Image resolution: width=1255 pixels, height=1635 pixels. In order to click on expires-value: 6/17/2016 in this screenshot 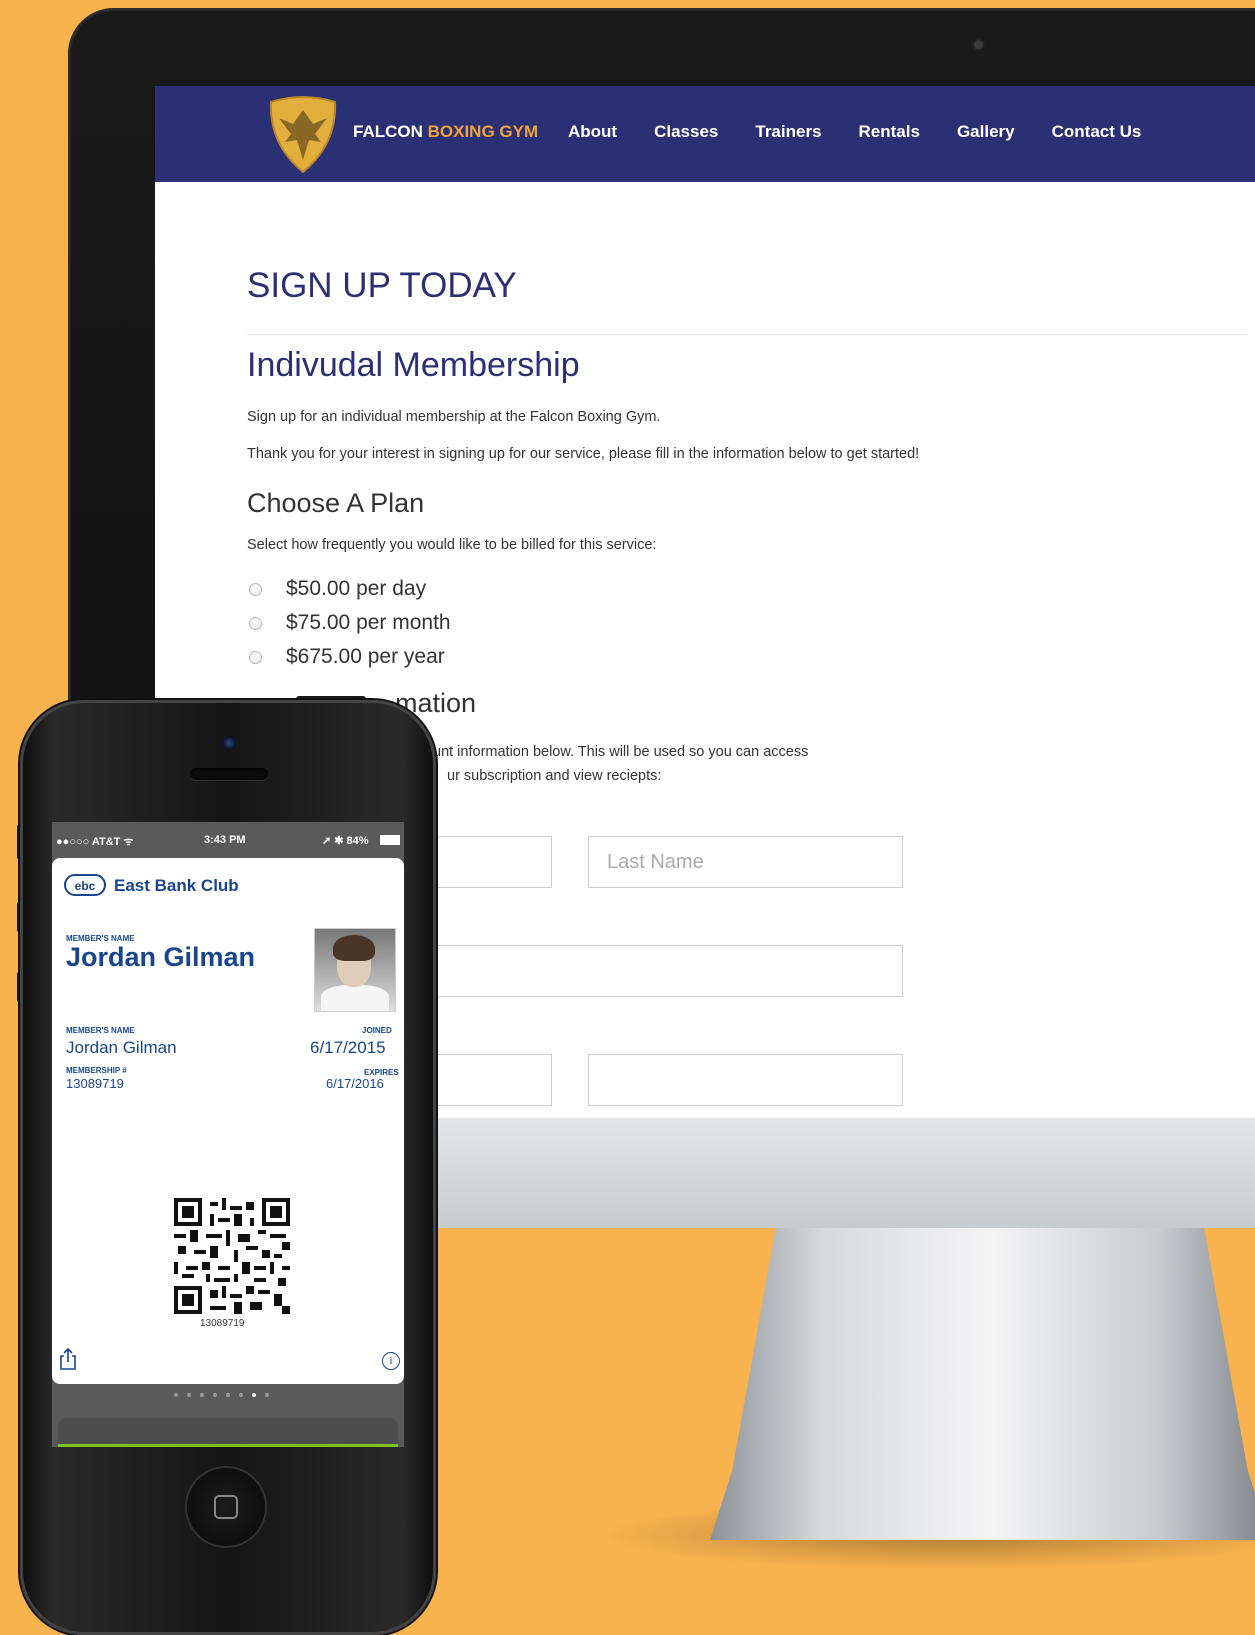, I will do `click(355, 1083)`.